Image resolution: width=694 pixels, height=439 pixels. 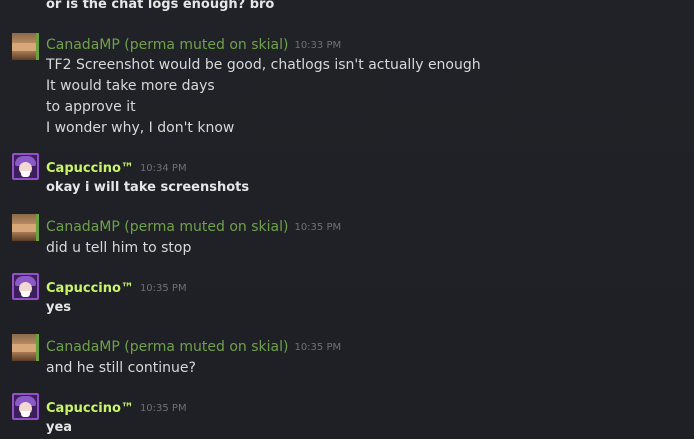 I want to click on timestamp: 10:33 PM, so click(x=318, y=45).